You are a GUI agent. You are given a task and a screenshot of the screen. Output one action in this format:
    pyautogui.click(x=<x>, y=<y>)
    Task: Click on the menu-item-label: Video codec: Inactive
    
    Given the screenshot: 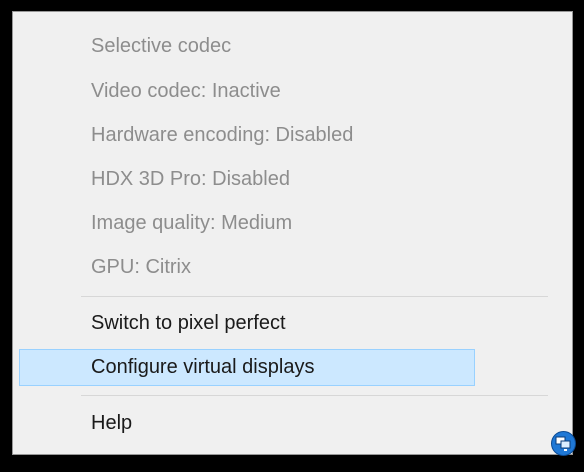 What is the action you would take?
    pyautogui.click(x=186, y=91)
    